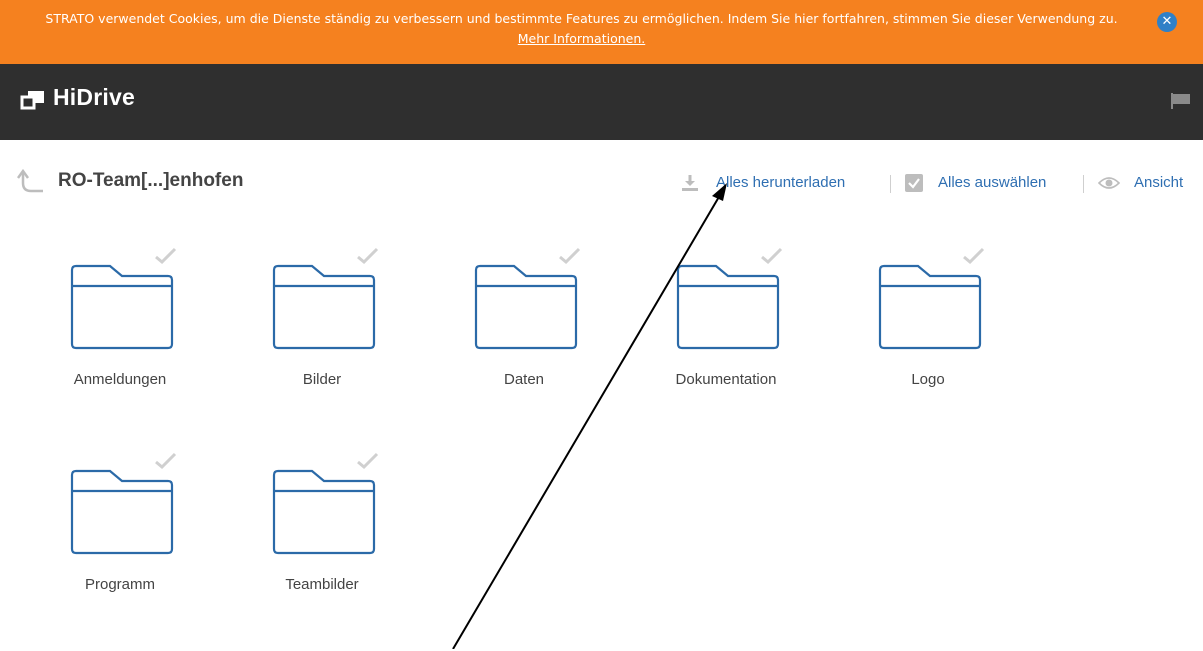  I want to click on folder-tile: Daten, so click(524, 346).